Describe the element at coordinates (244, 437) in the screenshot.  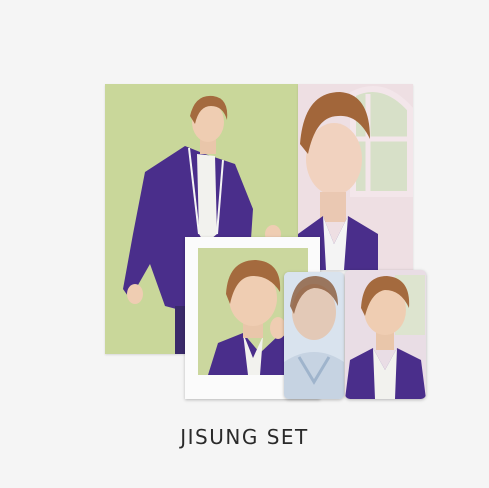
I see `product-title: JISUNG SET` at that location.